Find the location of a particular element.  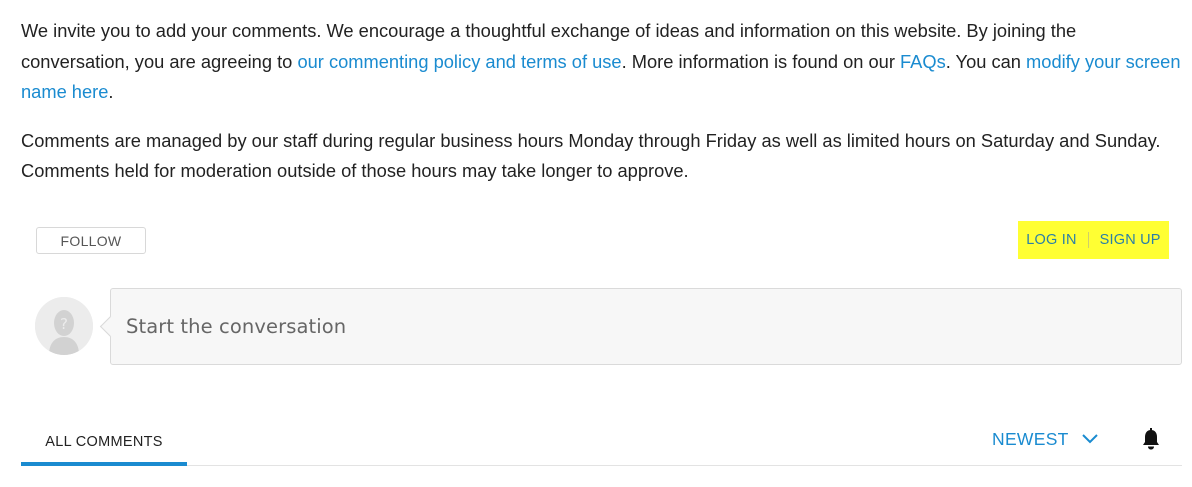

follow-button: FOLLOW is located at coordinates (91, 240).